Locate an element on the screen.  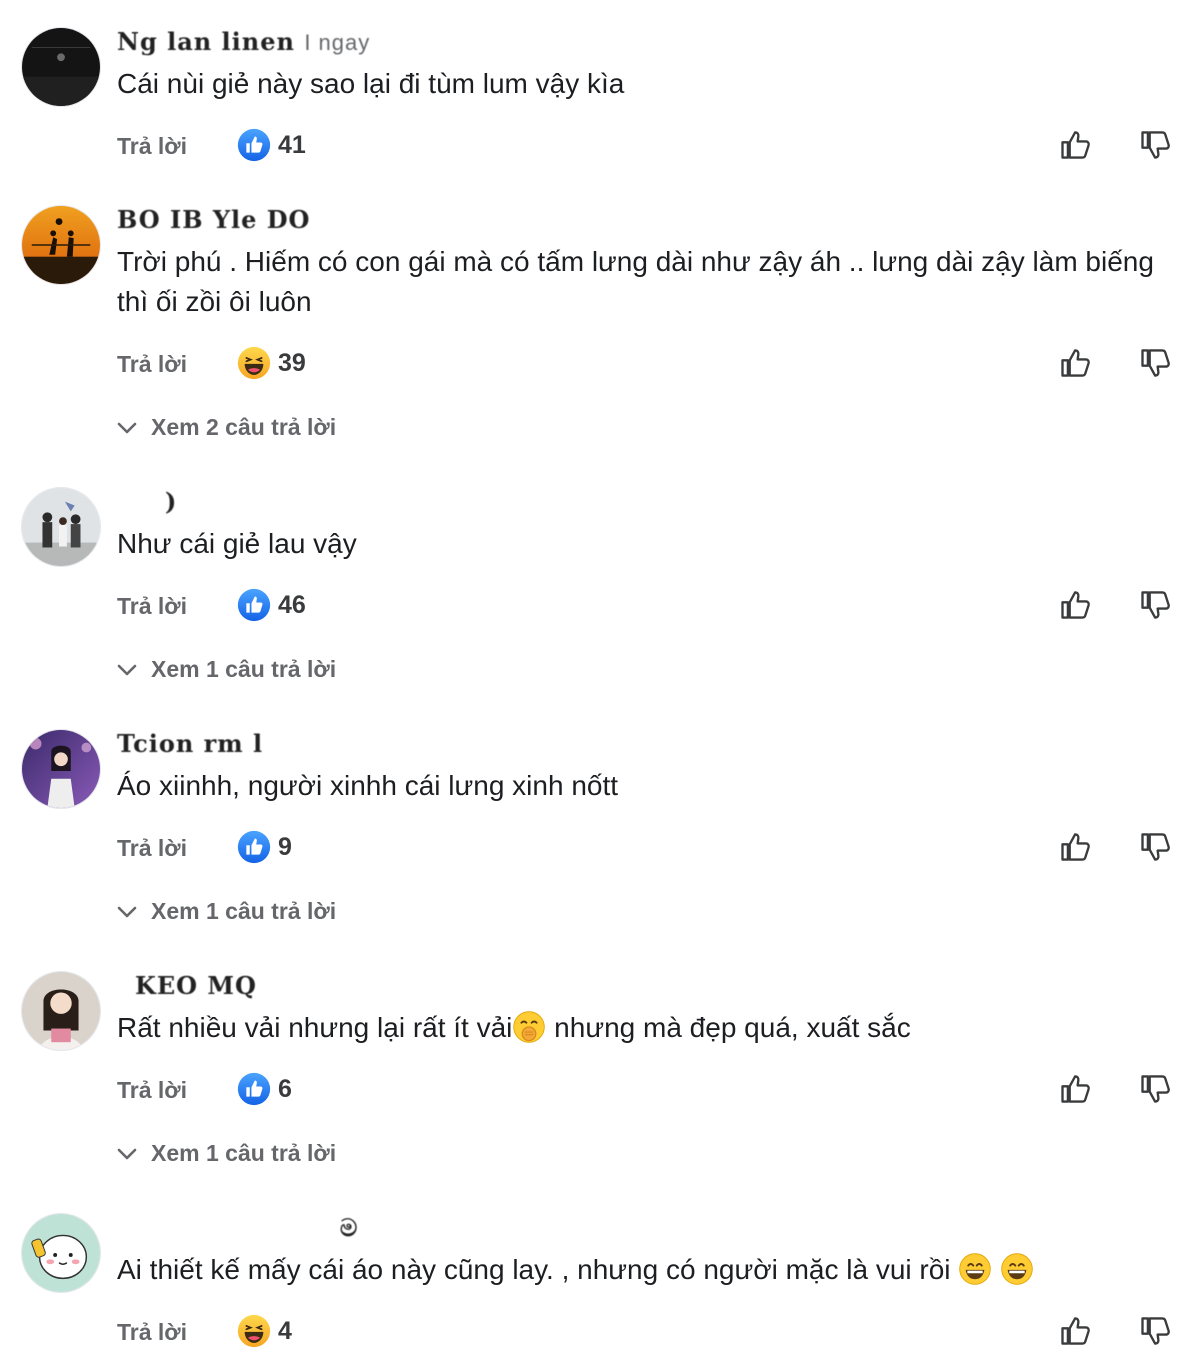
reaction-summary: 9 is located at coordinates (264, 847).